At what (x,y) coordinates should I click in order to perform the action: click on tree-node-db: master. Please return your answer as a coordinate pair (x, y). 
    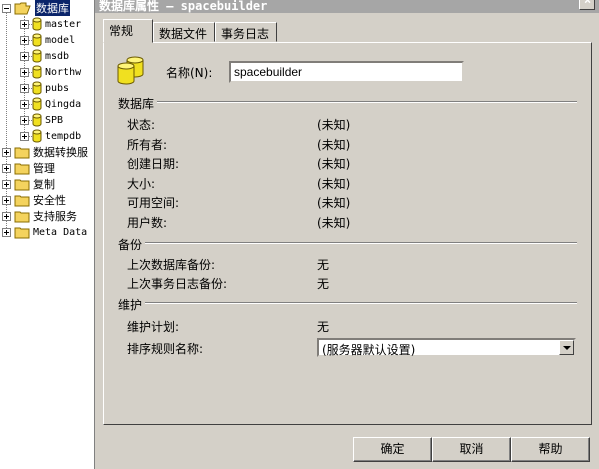
    Looking at the image, I should click on (50, 24).